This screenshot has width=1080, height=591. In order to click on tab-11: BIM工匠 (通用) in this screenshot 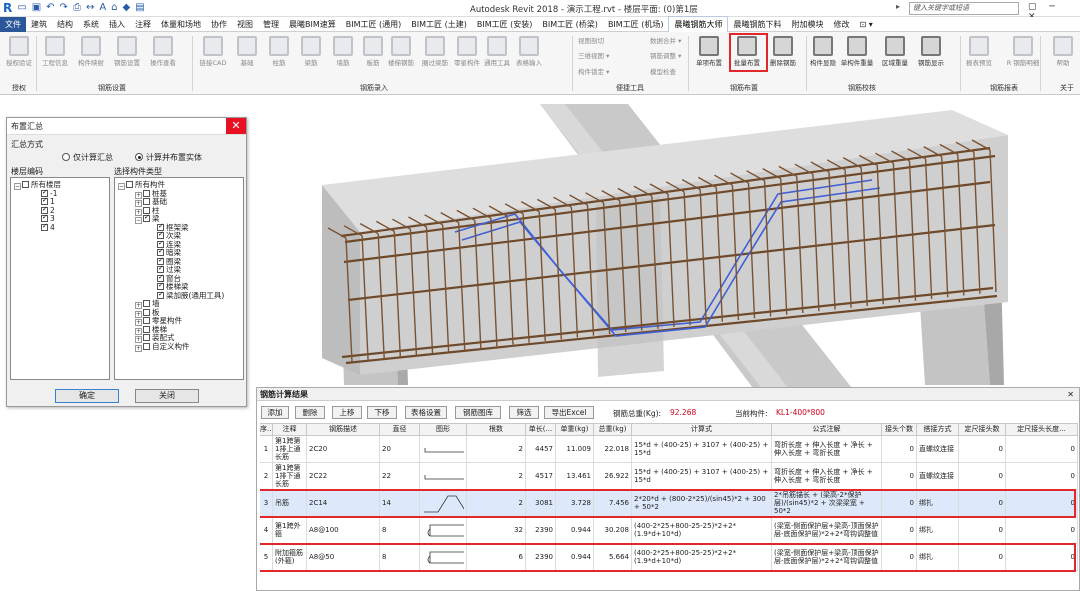, I will do `click(374, 24)`.